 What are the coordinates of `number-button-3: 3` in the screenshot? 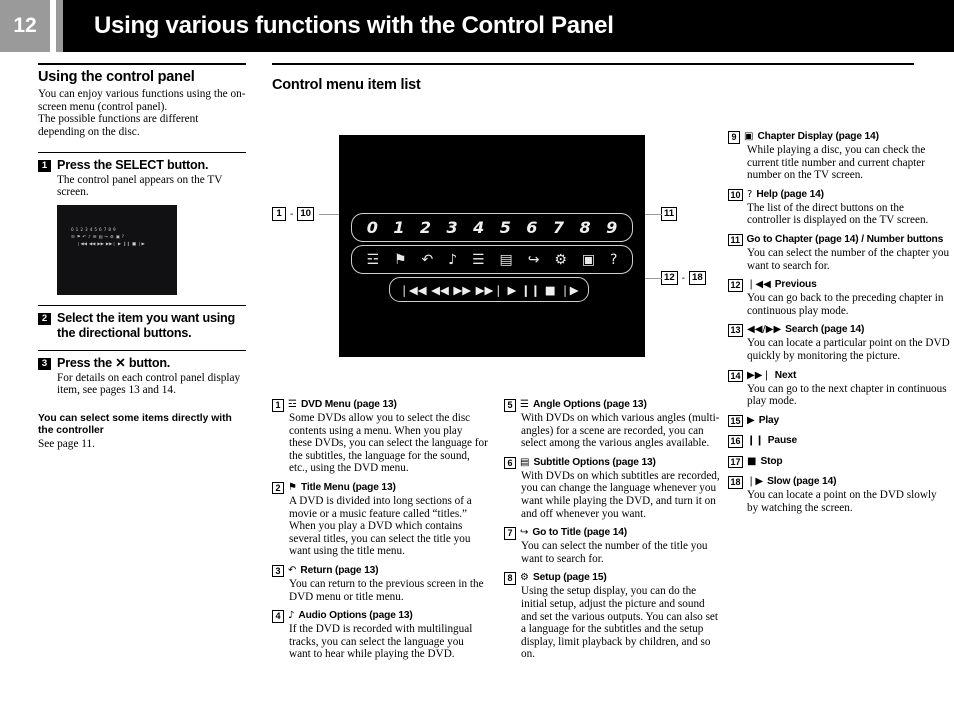 It's located at (452, 227).